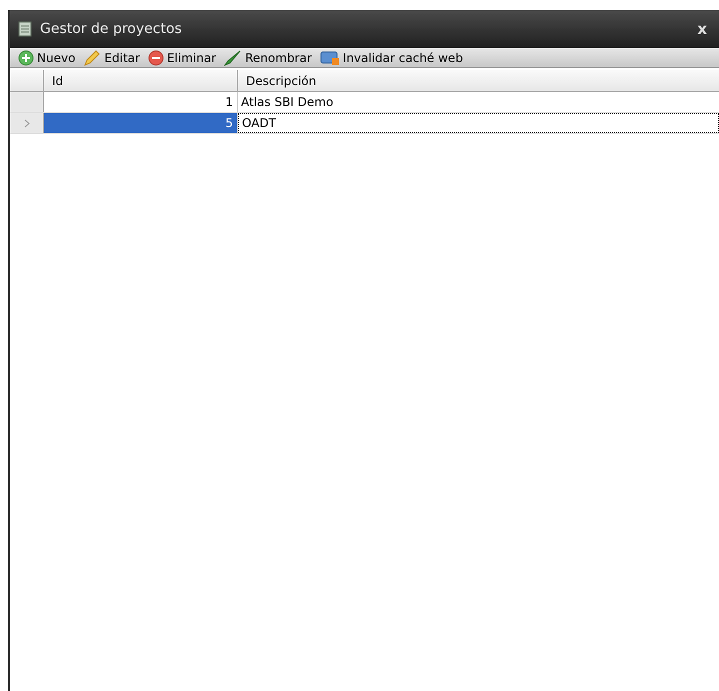 The image size is (719, 691). What do you see at coordinates (25, 29) in the screenshot?
I see `document-icon` at bounding box center [25, 29].